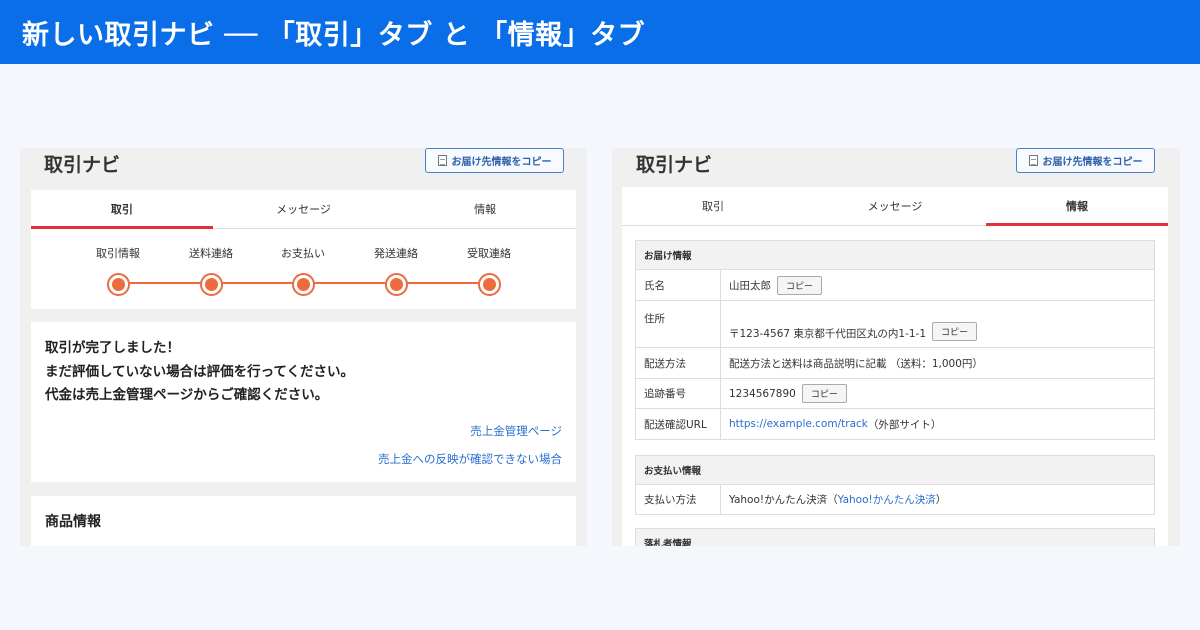 Image resolution: width=1200 pixels, height=630 pixels. Describe the element at coordinates (937, 285) in the screenshot. I see `name-cell: 山田太郎 コピー` at that location.